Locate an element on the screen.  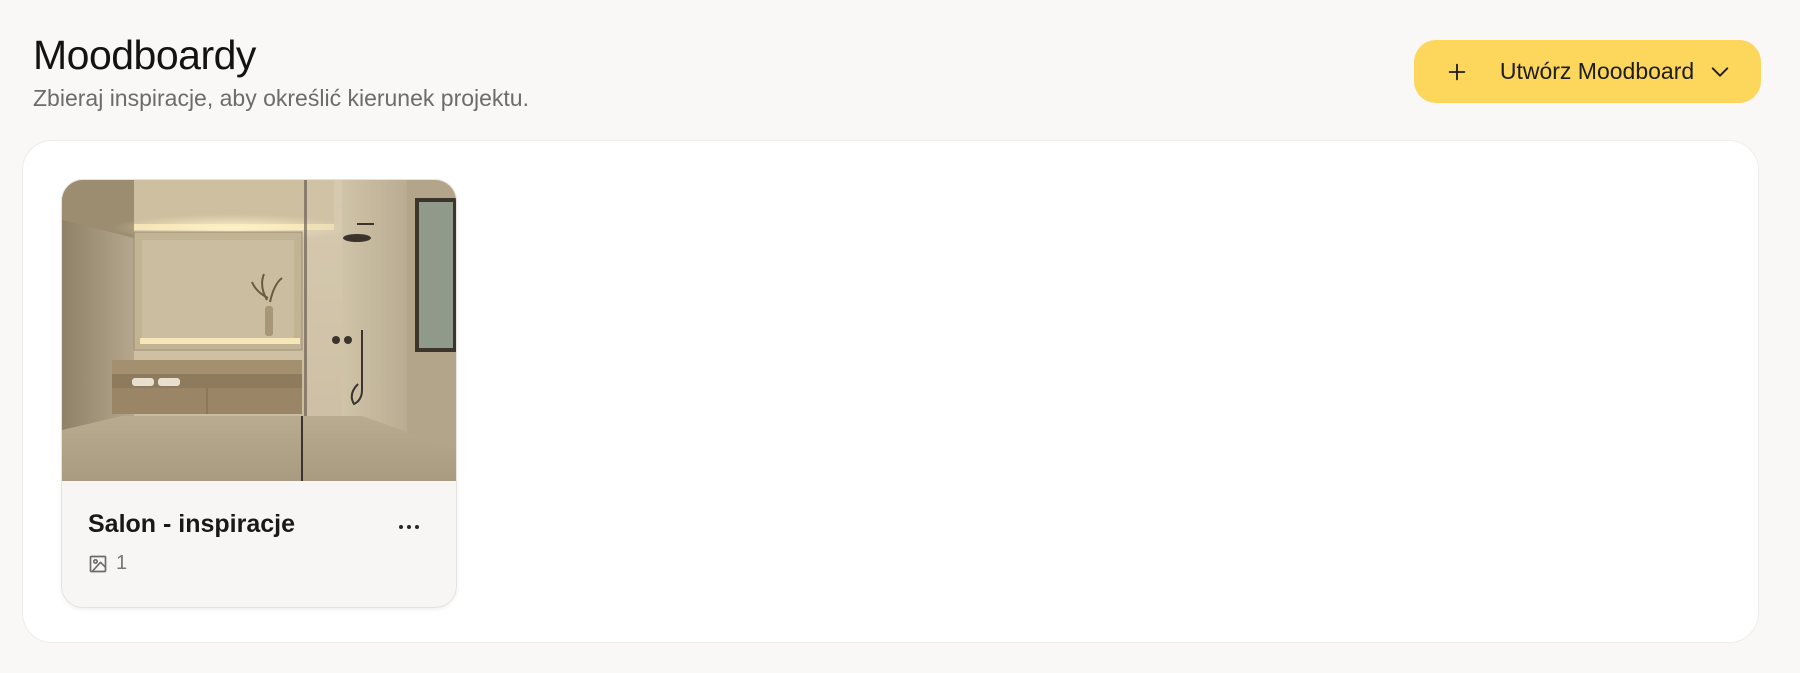
create-moodboard-label: Utwórz Moodboard is located at coordinates (1597, 71).